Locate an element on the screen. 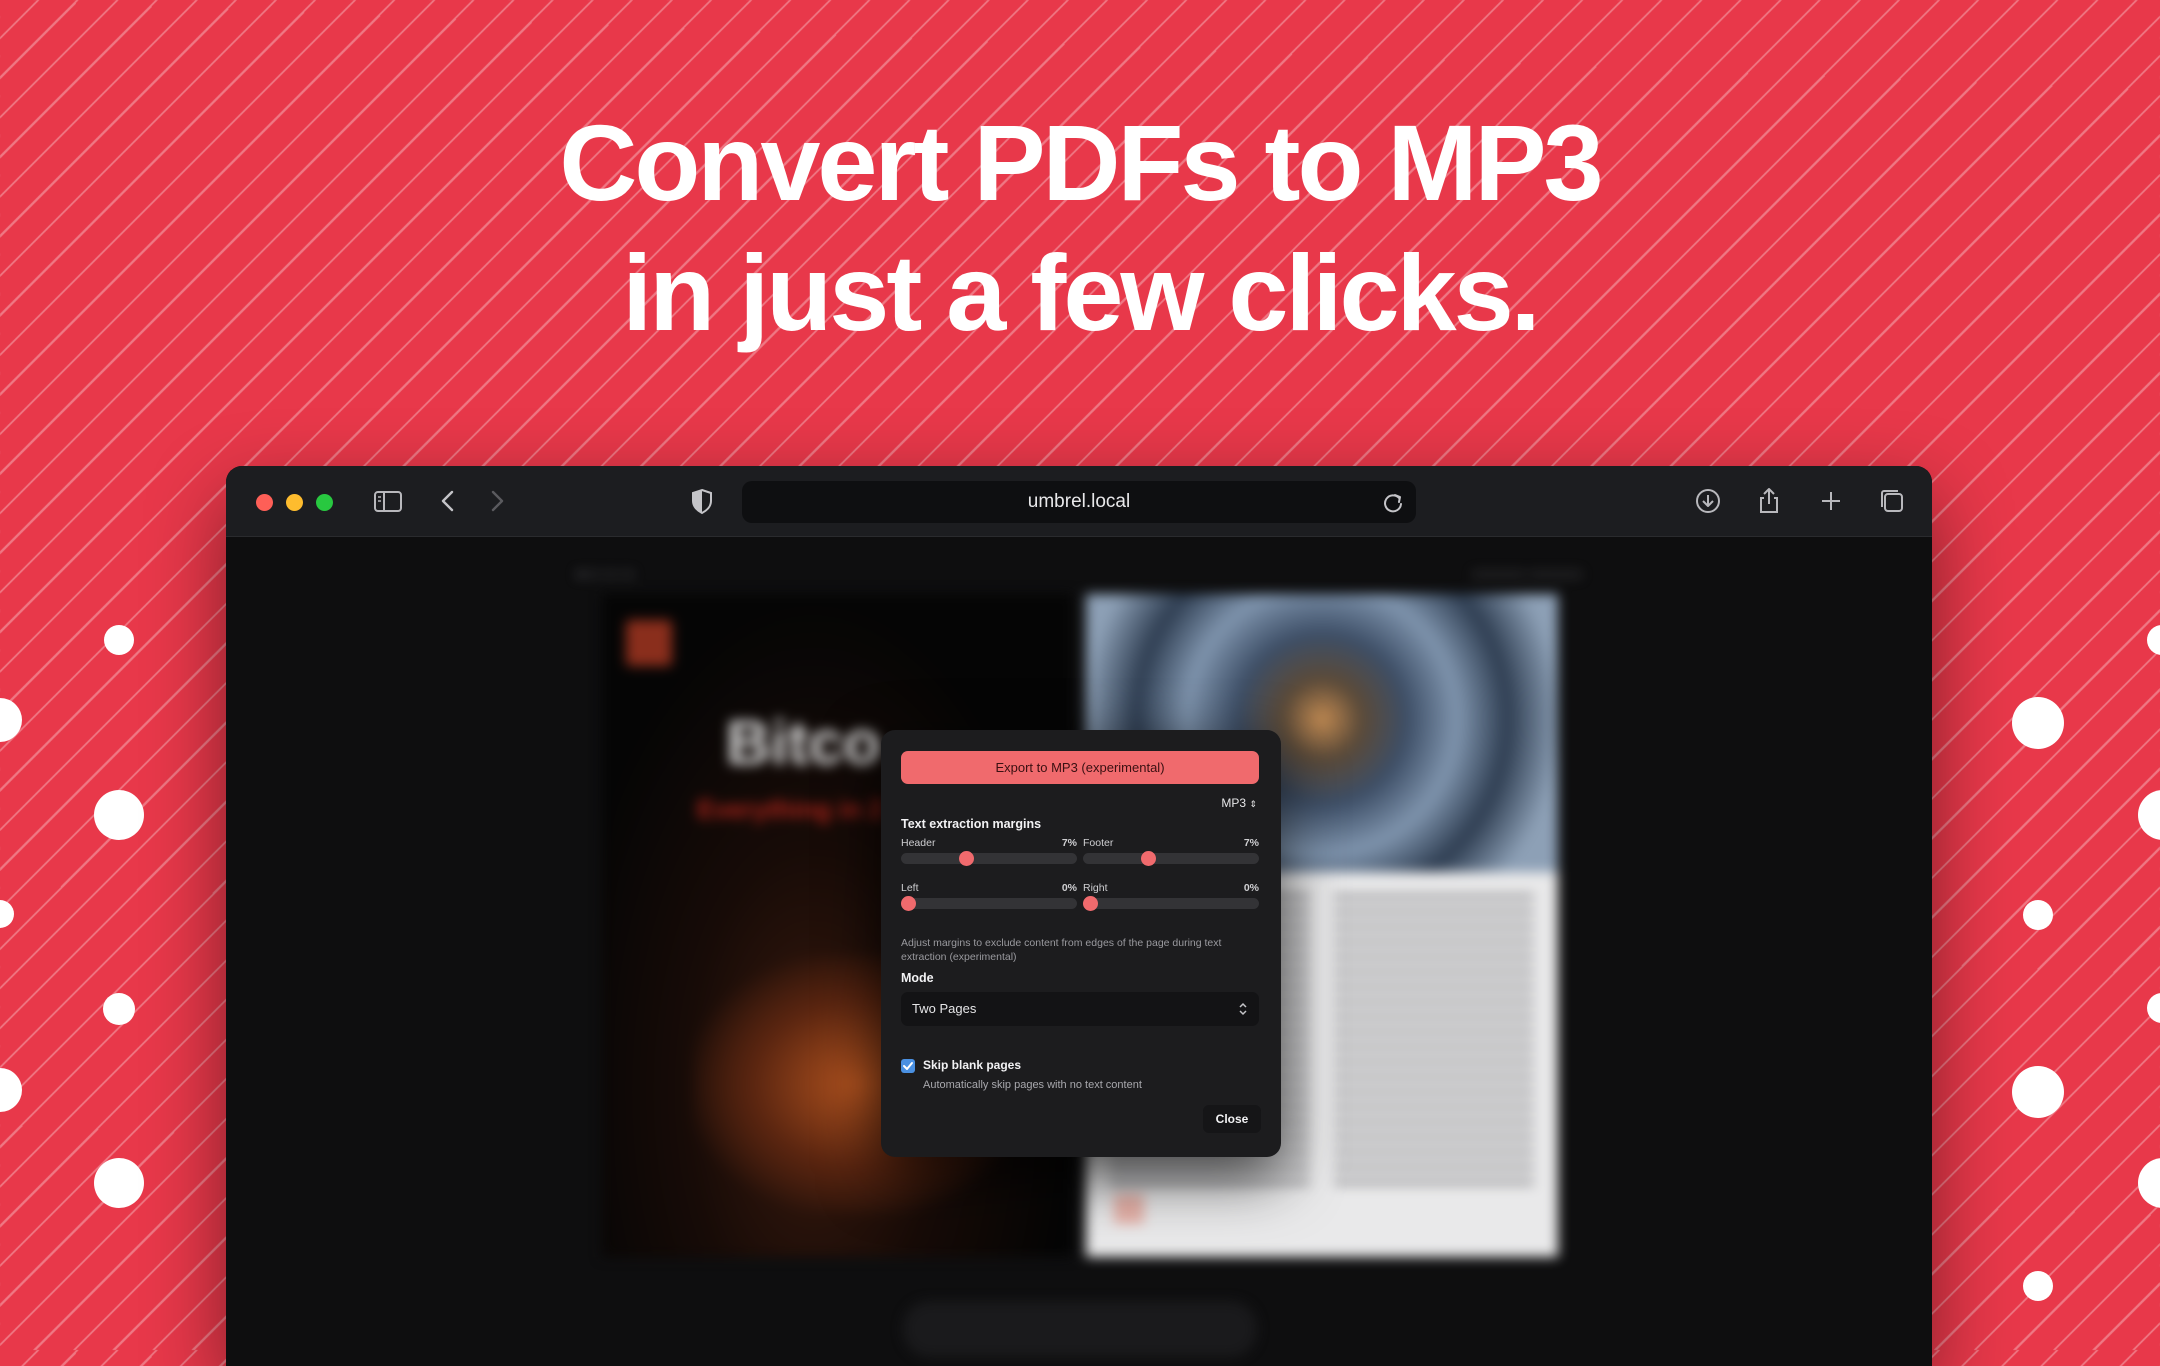 Image resolution: width=2160 pixels, height=1366 pixels. url-text: umbrel.local is located at coordinates (1079, 501).